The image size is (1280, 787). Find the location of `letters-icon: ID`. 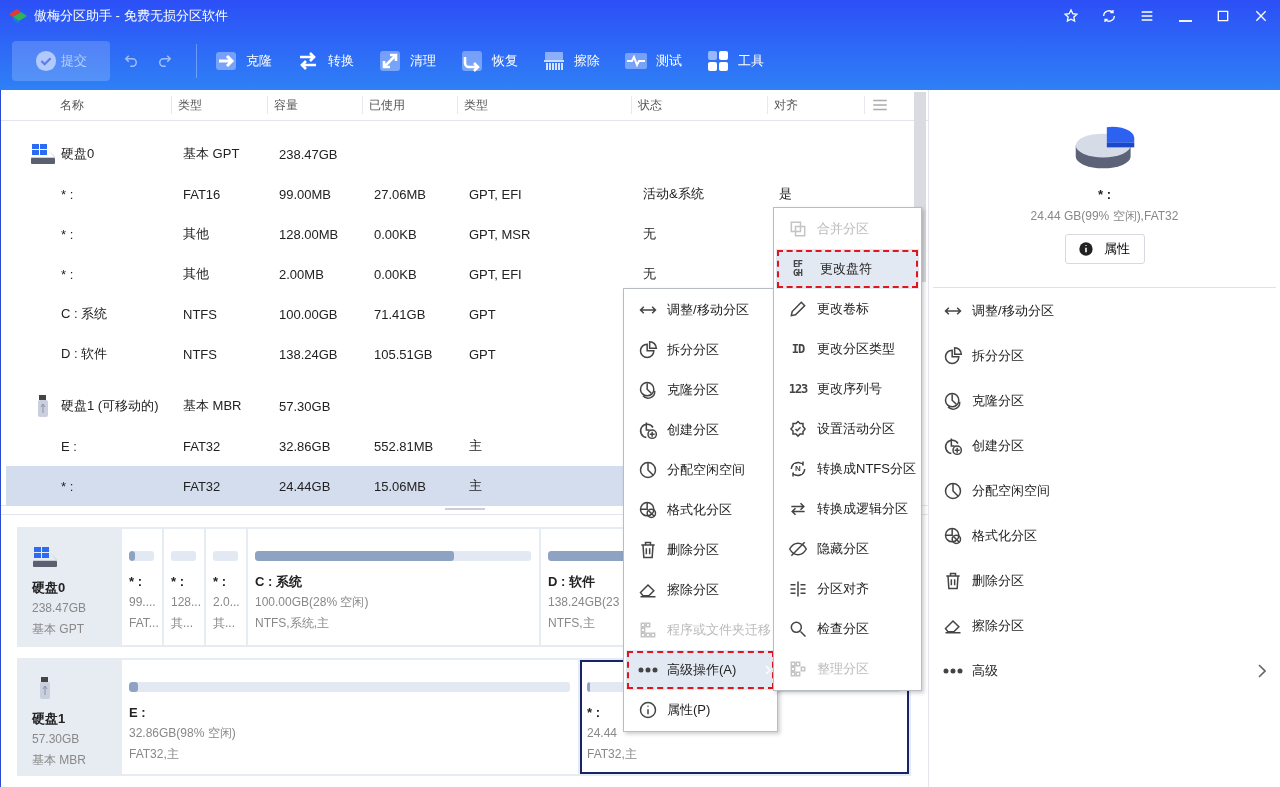

letters-icon: ID is located at coordinates (798, 349).